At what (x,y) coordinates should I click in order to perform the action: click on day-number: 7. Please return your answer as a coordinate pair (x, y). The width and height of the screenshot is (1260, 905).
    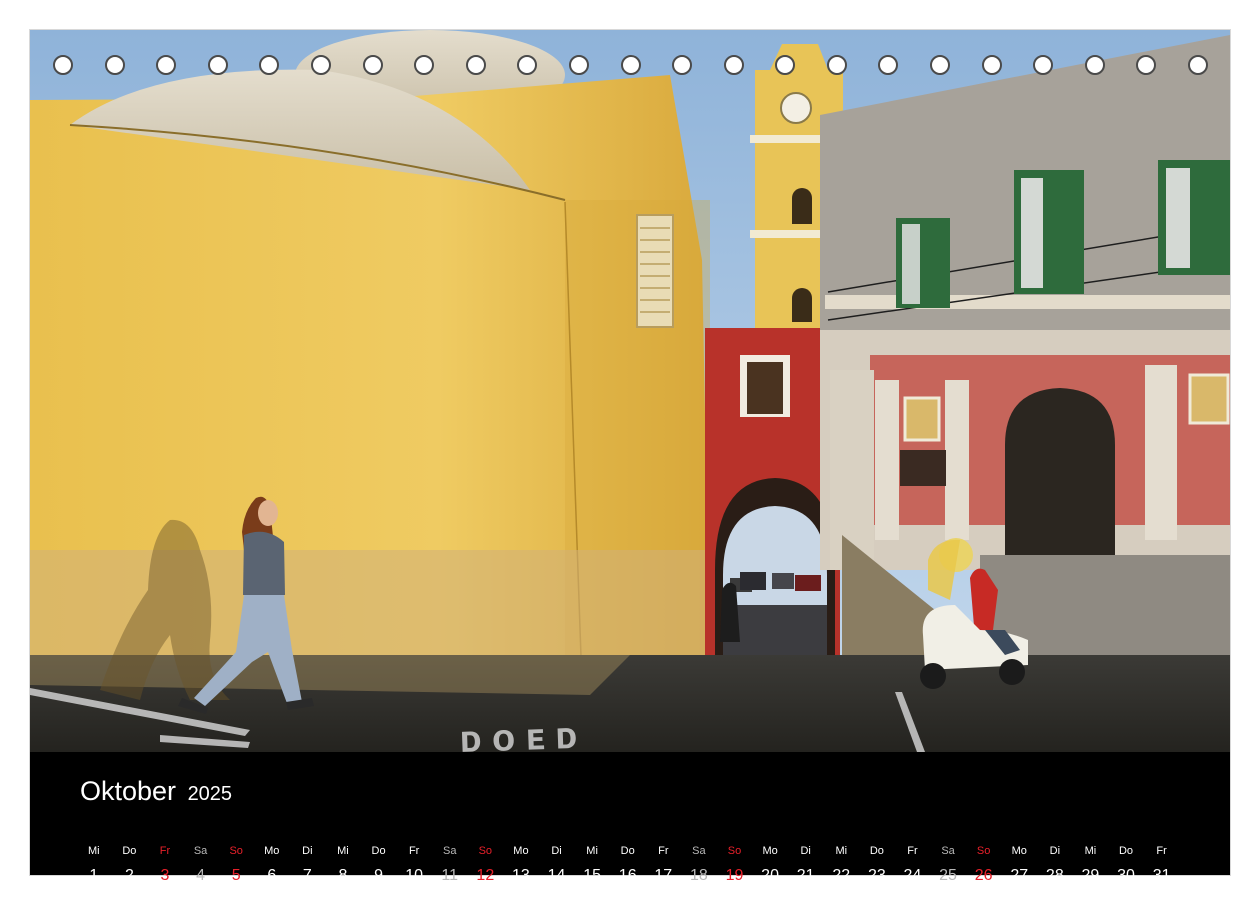
    Looking at the image, I should click on (307, 875).